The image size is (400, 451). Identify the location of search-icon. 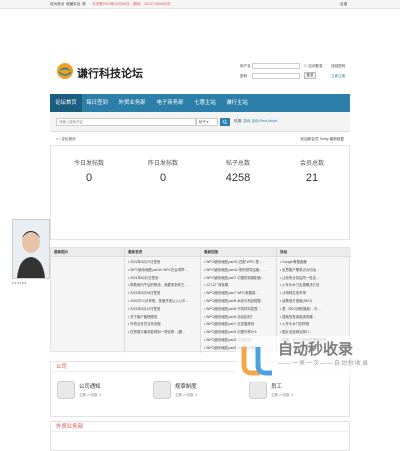
(225, 122).